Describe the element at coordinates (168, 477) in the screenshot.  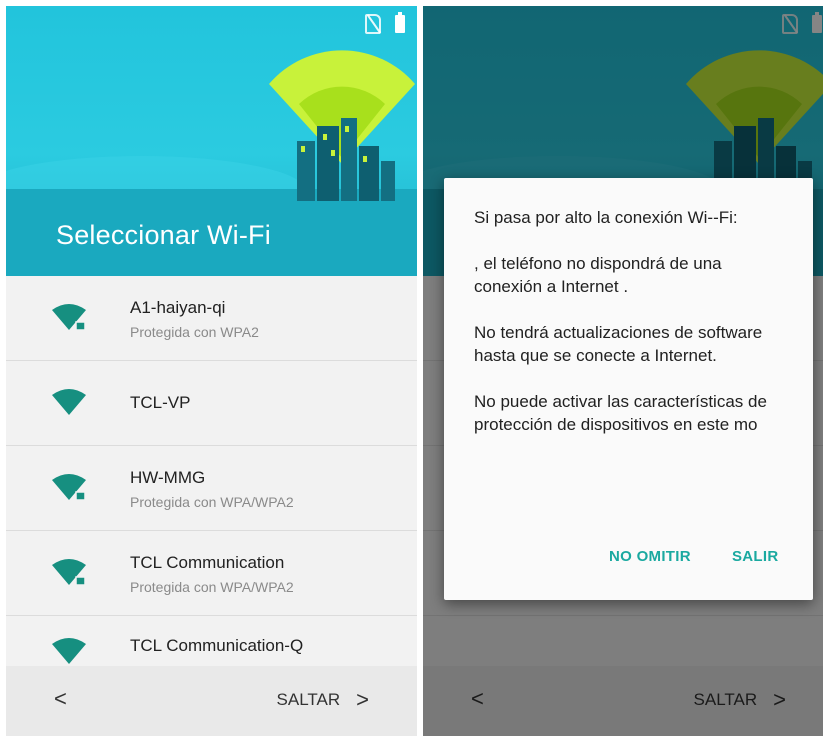
I see `network-name: HW-MMG` at that location.